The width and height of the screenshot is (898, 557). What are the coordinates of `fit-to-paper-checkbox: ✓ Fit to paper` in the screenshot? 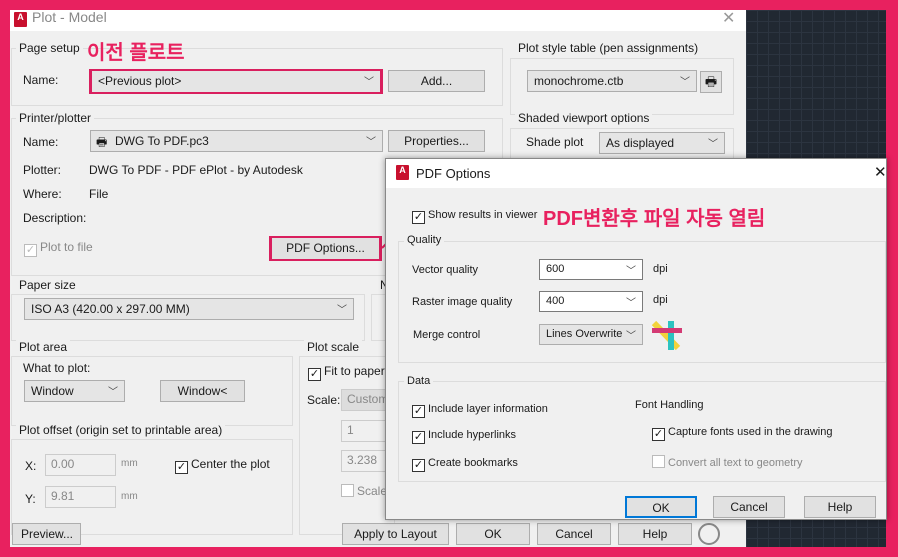 It's located at (346, 372).